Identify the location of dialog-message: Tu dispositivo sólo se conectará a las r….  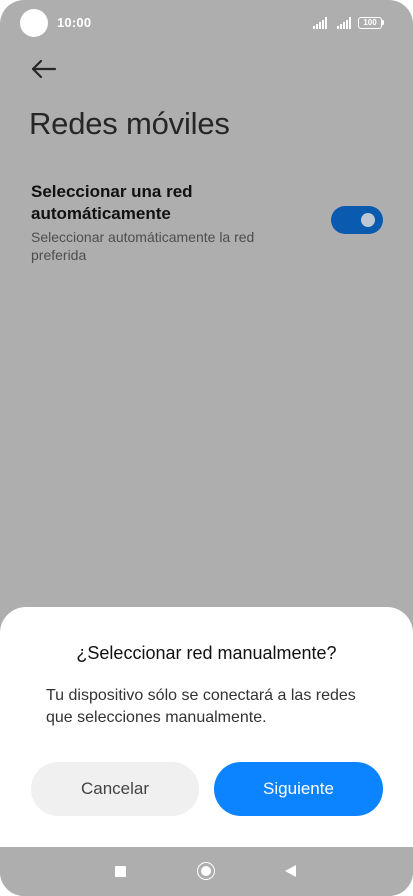
(201, 706).